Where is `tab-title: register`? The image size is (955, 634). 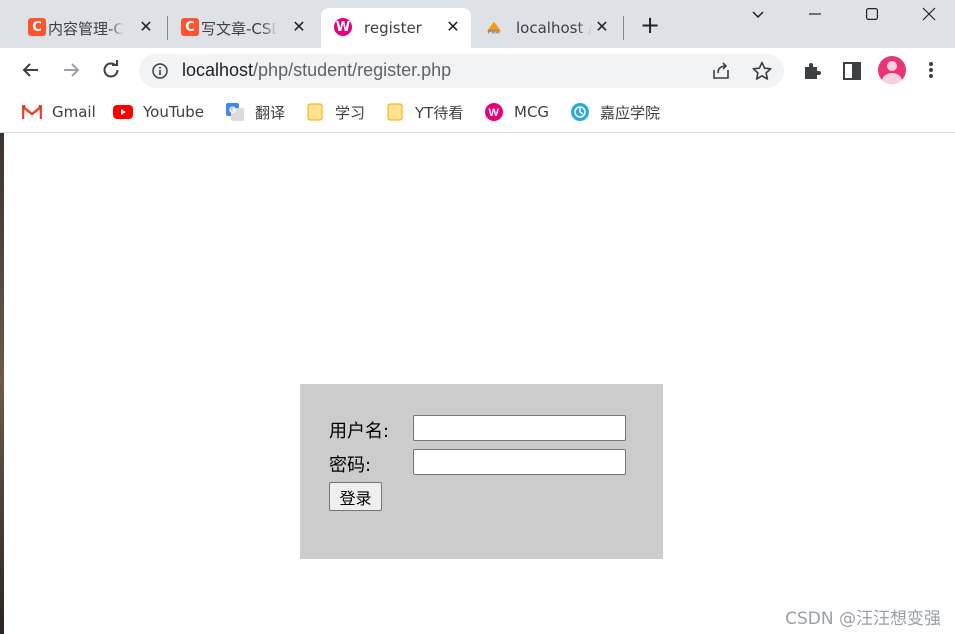 tab-title: register is located at coordinates (393, 28).